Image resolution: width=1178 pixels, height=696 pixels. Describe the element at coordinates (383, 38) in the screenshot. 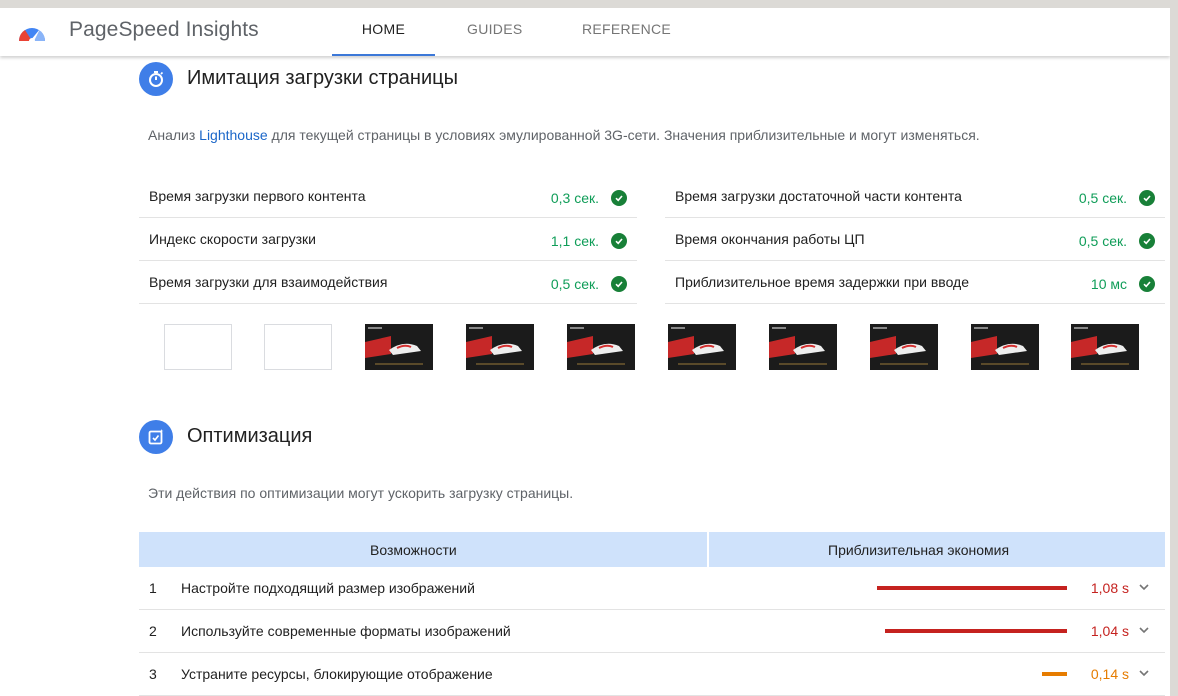

I see `tab-home: HOME` at that location.